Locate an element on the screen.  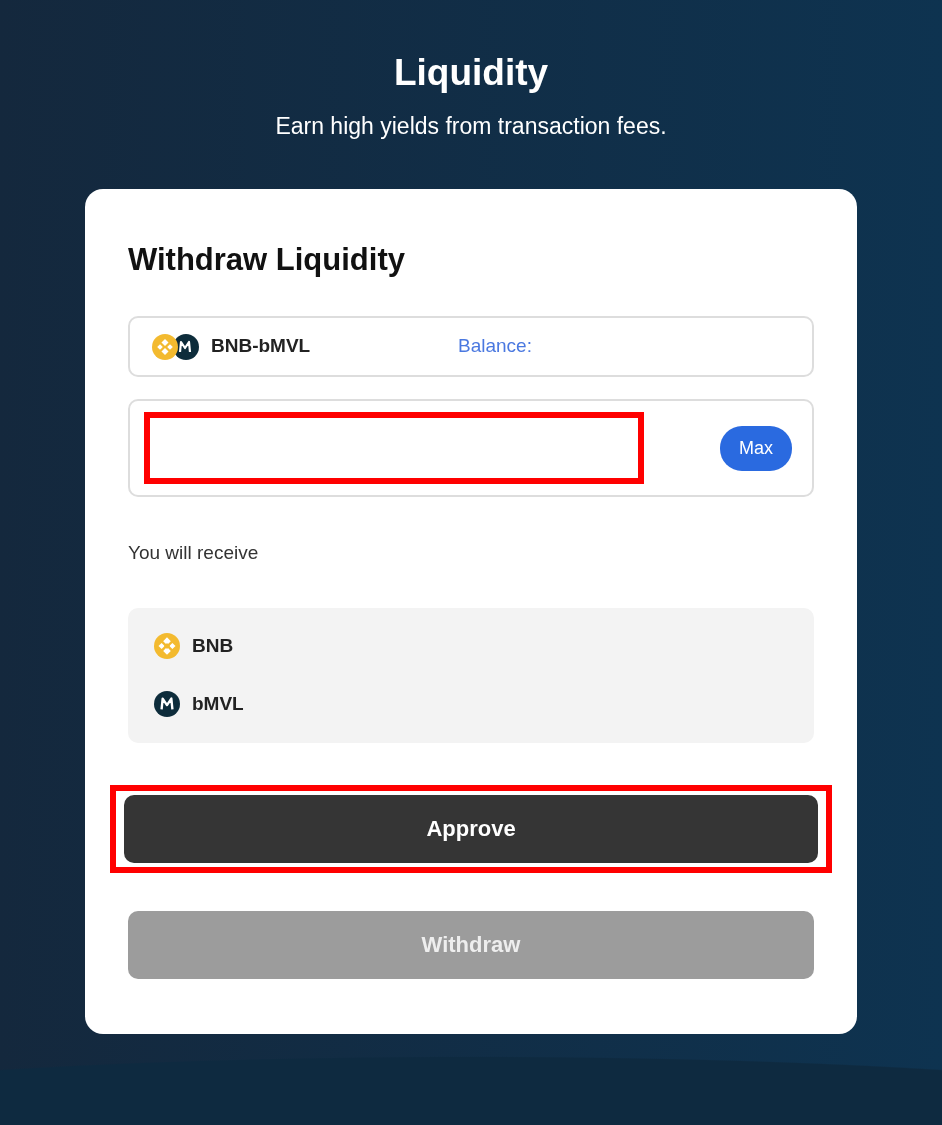
card-title: Withdraw Liquidity is located at coordinates (267, 260).